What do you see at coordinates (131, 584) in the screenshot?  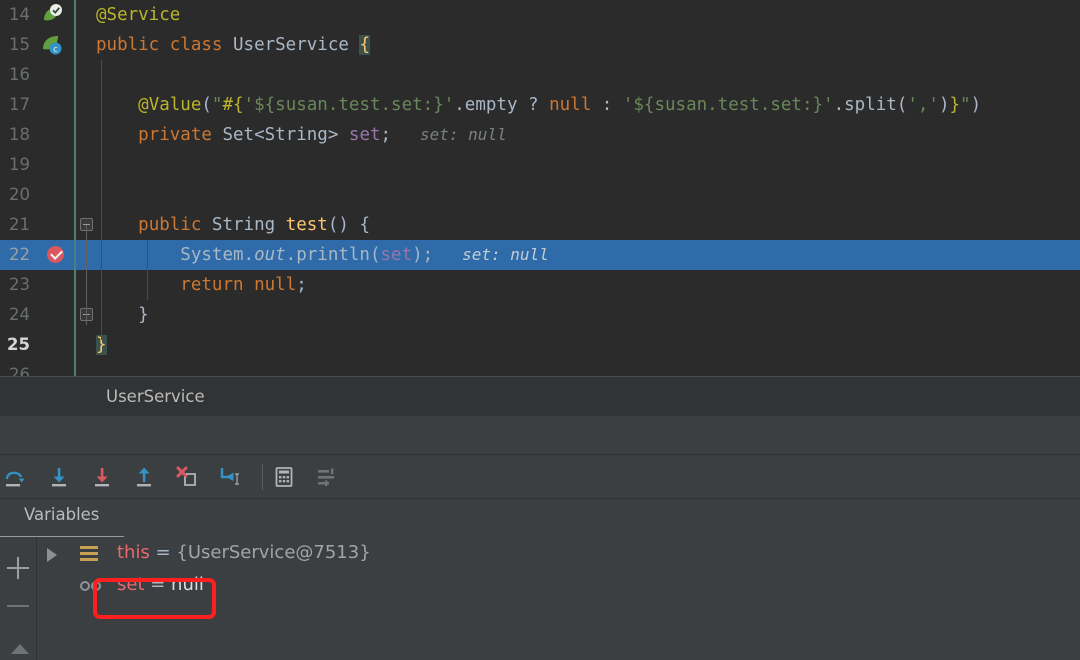 I see `variable-name: set` at bounding box center [131, 584].